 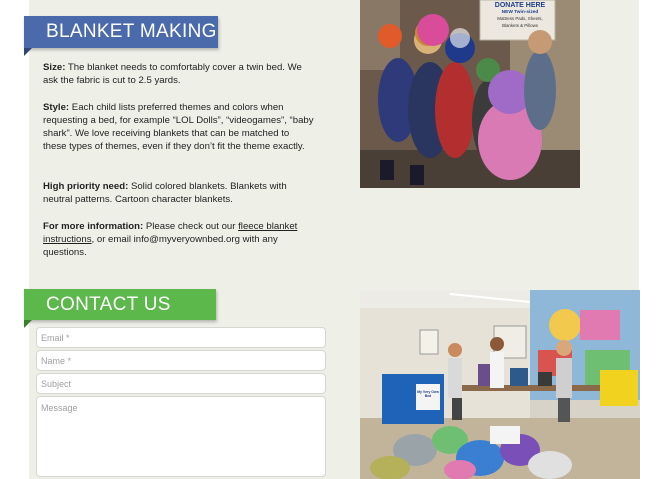 I want to click on email-input, so click(x=181, y=338).